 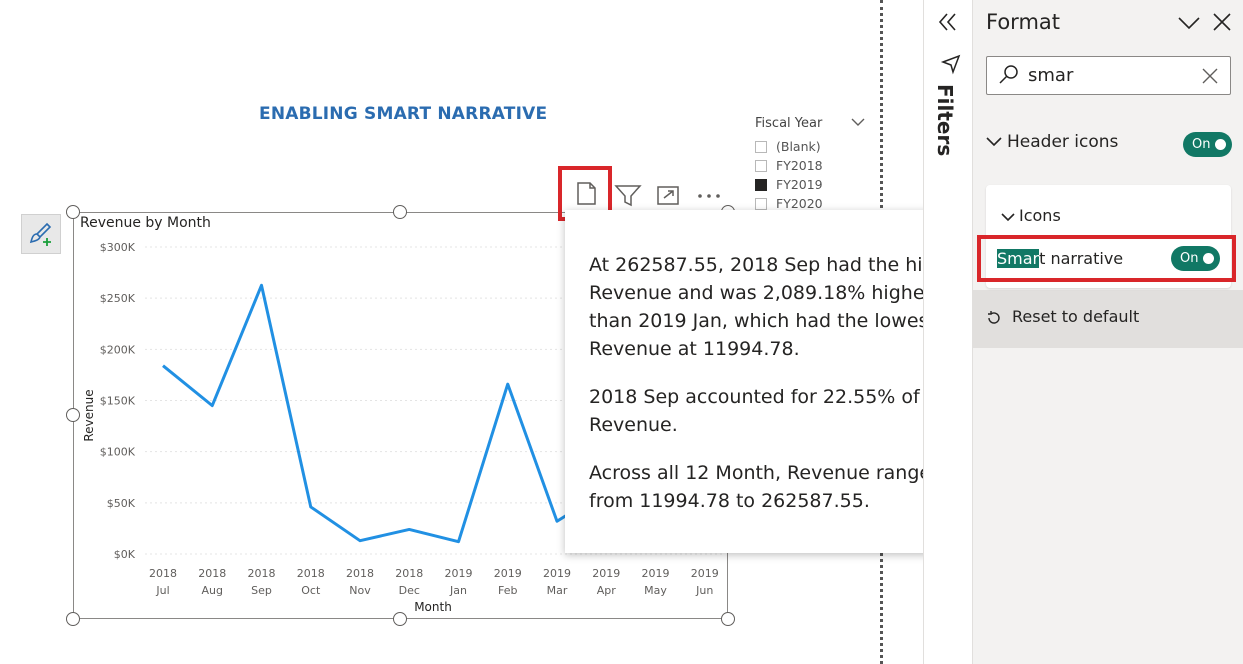 What do you see at coordinates (1076, 316) in the screenshot?
I see `reset-label: Reset to default` at bounding box center [1076, 316].